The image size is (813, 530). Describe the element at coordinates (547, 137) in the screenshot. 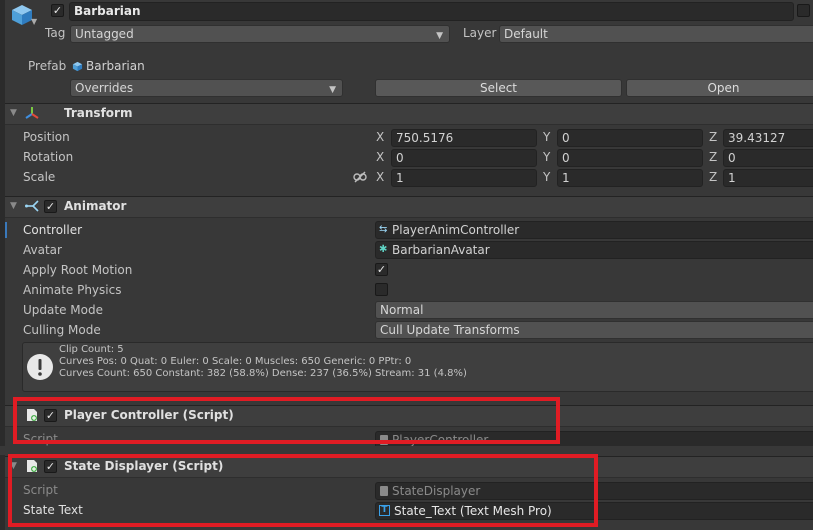

I see `position-y-axis-label: Y` at that location.